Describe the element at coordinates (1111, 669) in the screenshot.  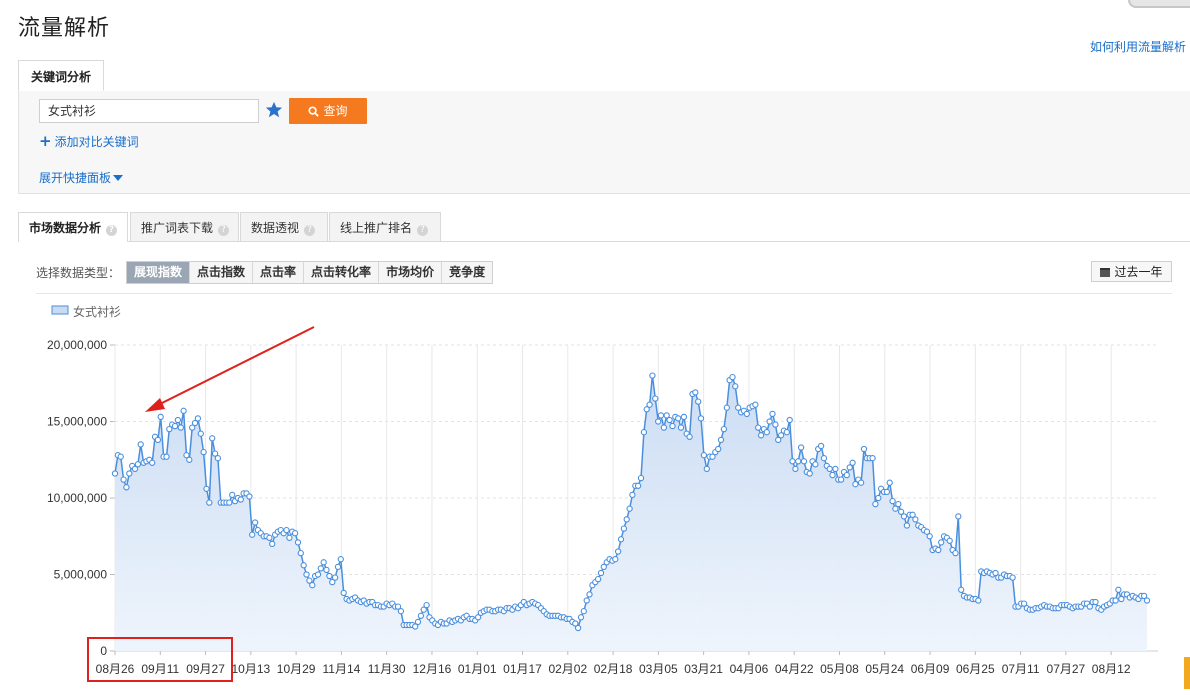
I see `x-tick-label: 08月12` at that location.